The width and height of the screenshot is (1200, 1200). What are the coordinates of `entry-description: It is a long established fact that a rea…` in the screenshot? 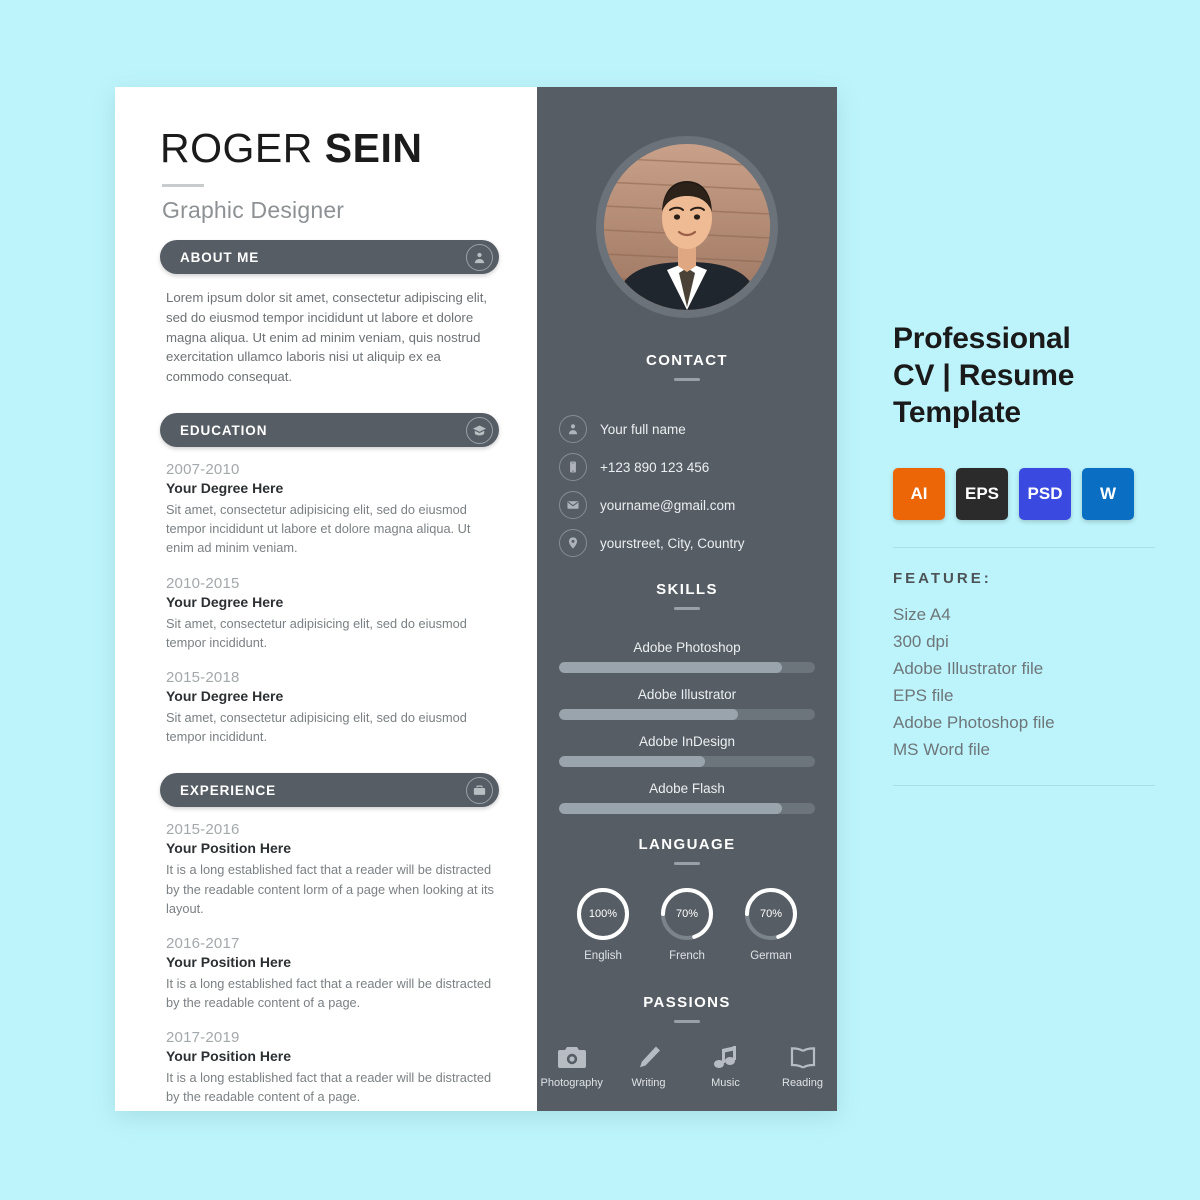 It's located at (330, 889).